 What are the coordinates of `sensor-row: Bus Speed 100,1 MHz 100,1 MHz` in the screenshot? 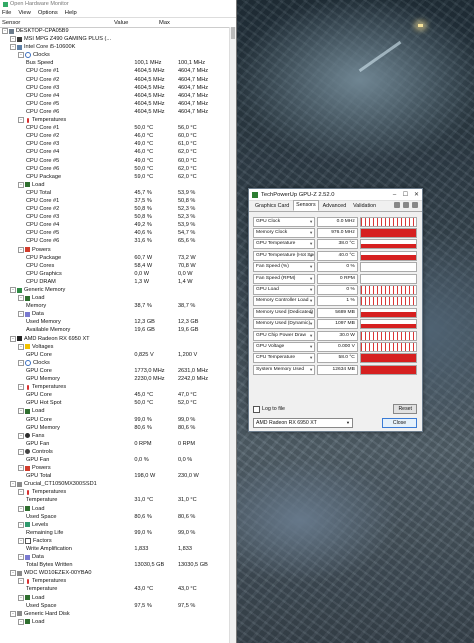 It's located at (118, 63).